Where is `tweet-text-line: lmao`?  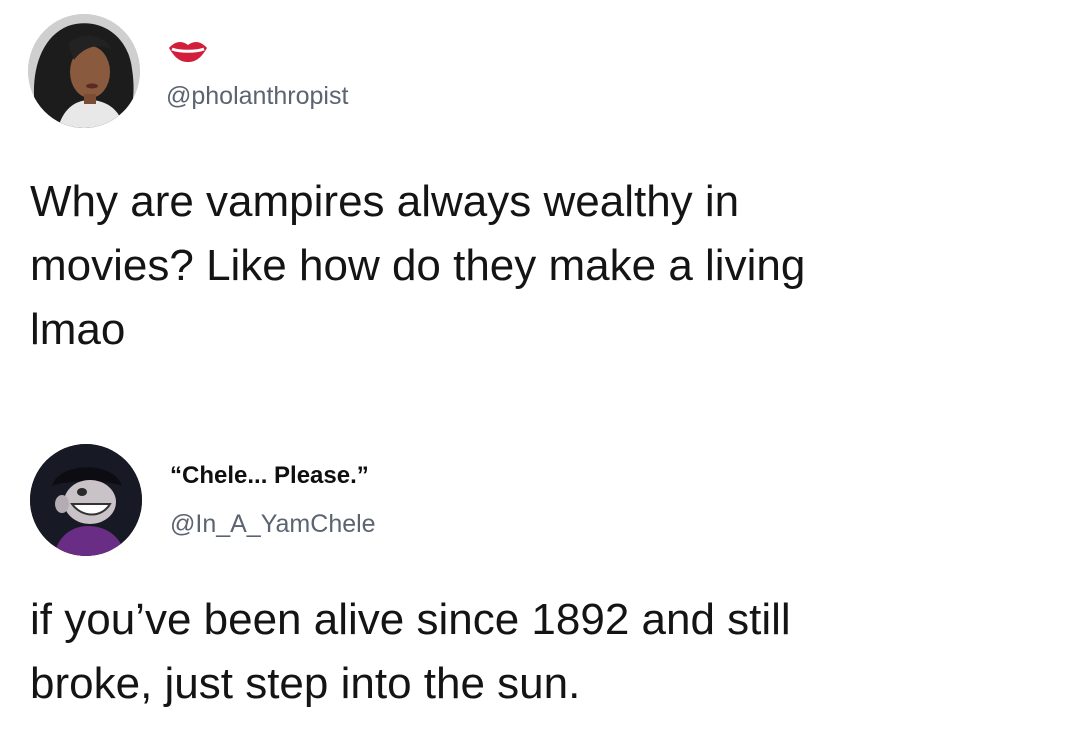
tweet-text-line: lmao is located at coordinates (78, 329).